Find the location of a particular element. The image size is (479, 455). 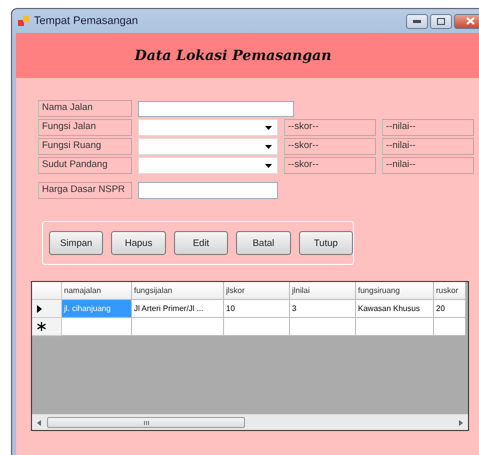

action-button: Simpan is located at coordinates (76, 243).